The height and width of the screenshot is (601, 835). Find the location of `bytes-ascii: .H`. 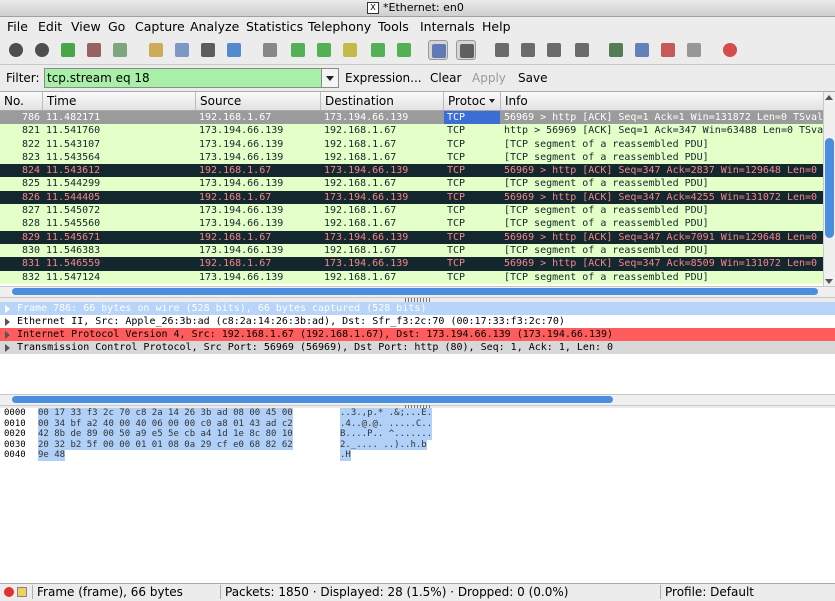

bytes-ascii: .H is located at coordinates (345, 455).